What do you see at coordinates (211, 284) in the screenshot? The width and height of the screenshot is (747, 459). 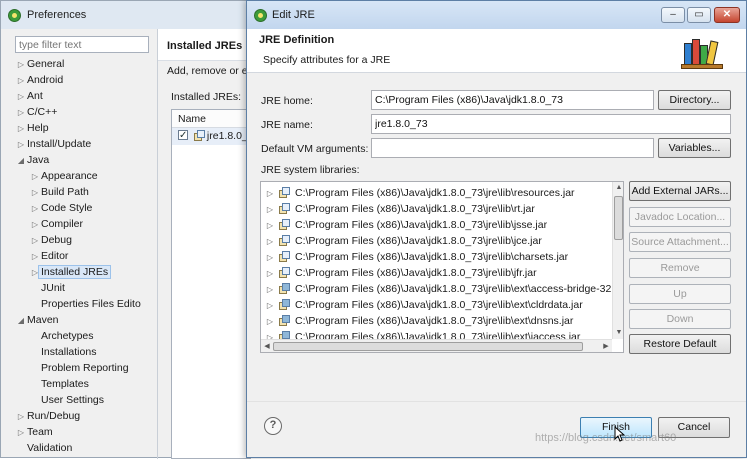 I see `installed-jres-table: Name jre1.8.0_7` at bounding box center [211, 284].